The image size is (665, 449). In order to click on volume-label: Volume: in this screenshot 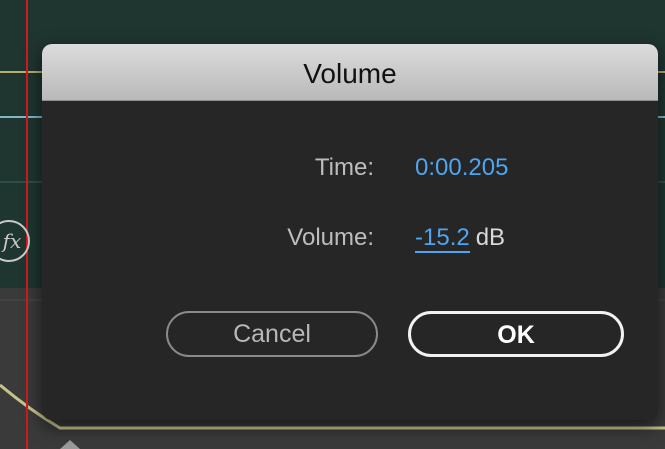, I will do `click(330, 237)`.